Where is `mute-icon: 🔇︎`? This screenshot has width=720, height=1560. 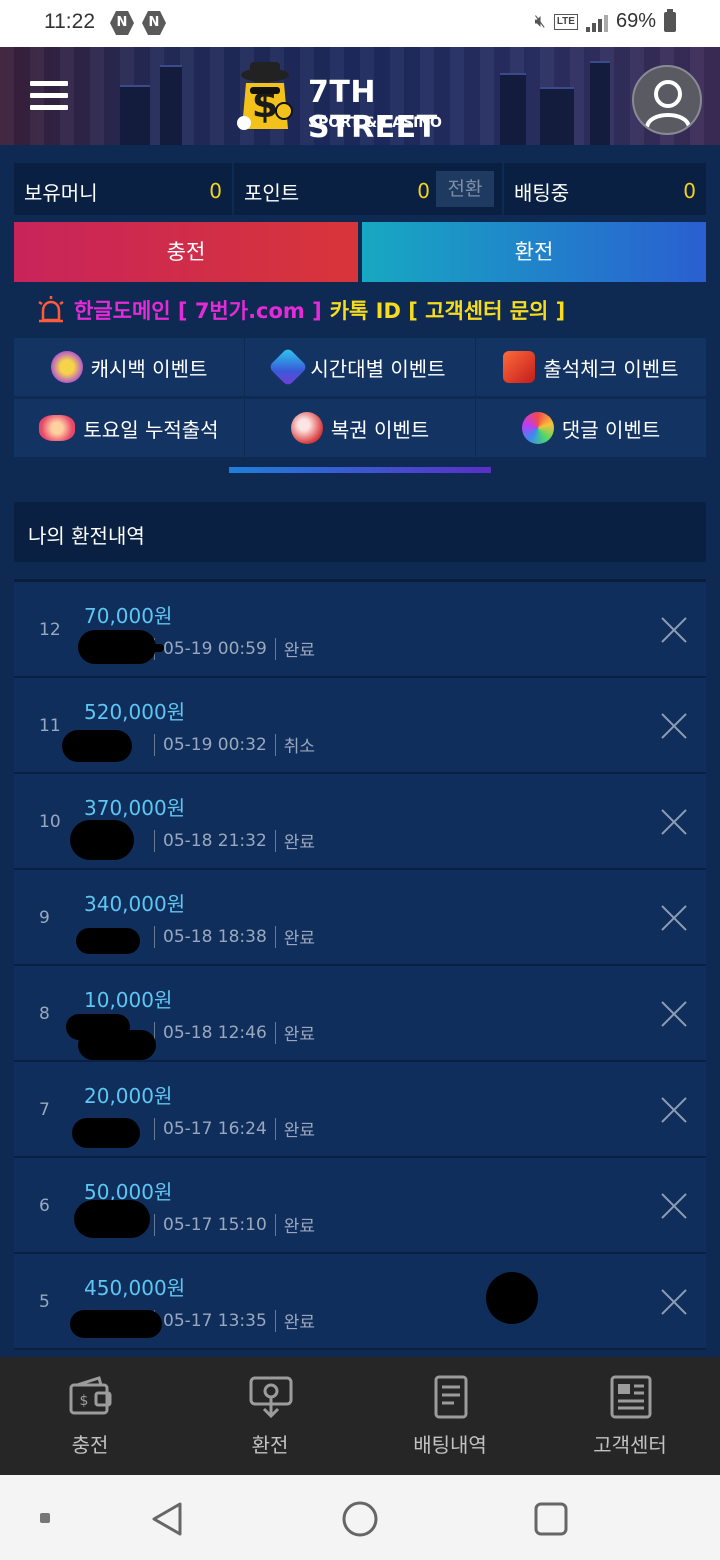 mute-icon: 🔇︎ is located at coordinates (540, 21).